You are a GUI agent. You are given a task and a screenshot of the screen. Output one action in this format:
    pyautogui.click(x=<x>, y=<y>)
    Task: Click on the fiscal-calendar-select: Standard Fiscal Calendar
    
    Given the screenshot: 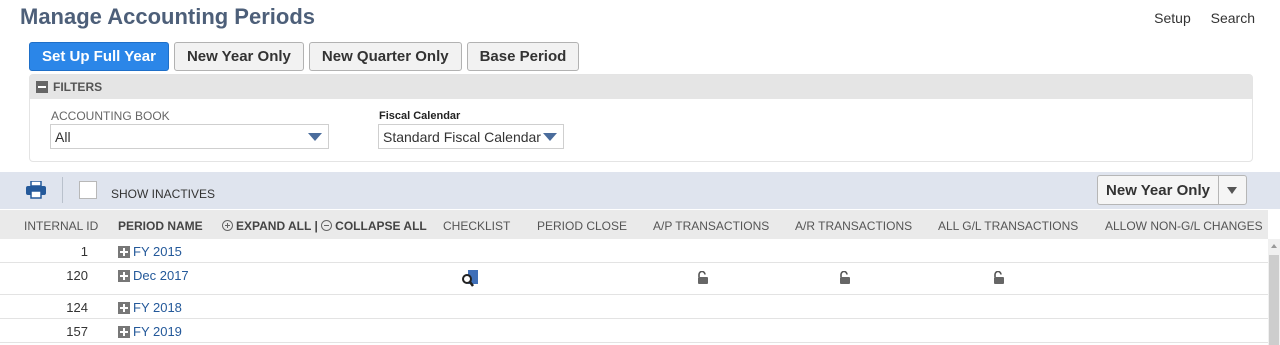 What is the action you would take?
    pyautogui.click(x=471, y=136)
    